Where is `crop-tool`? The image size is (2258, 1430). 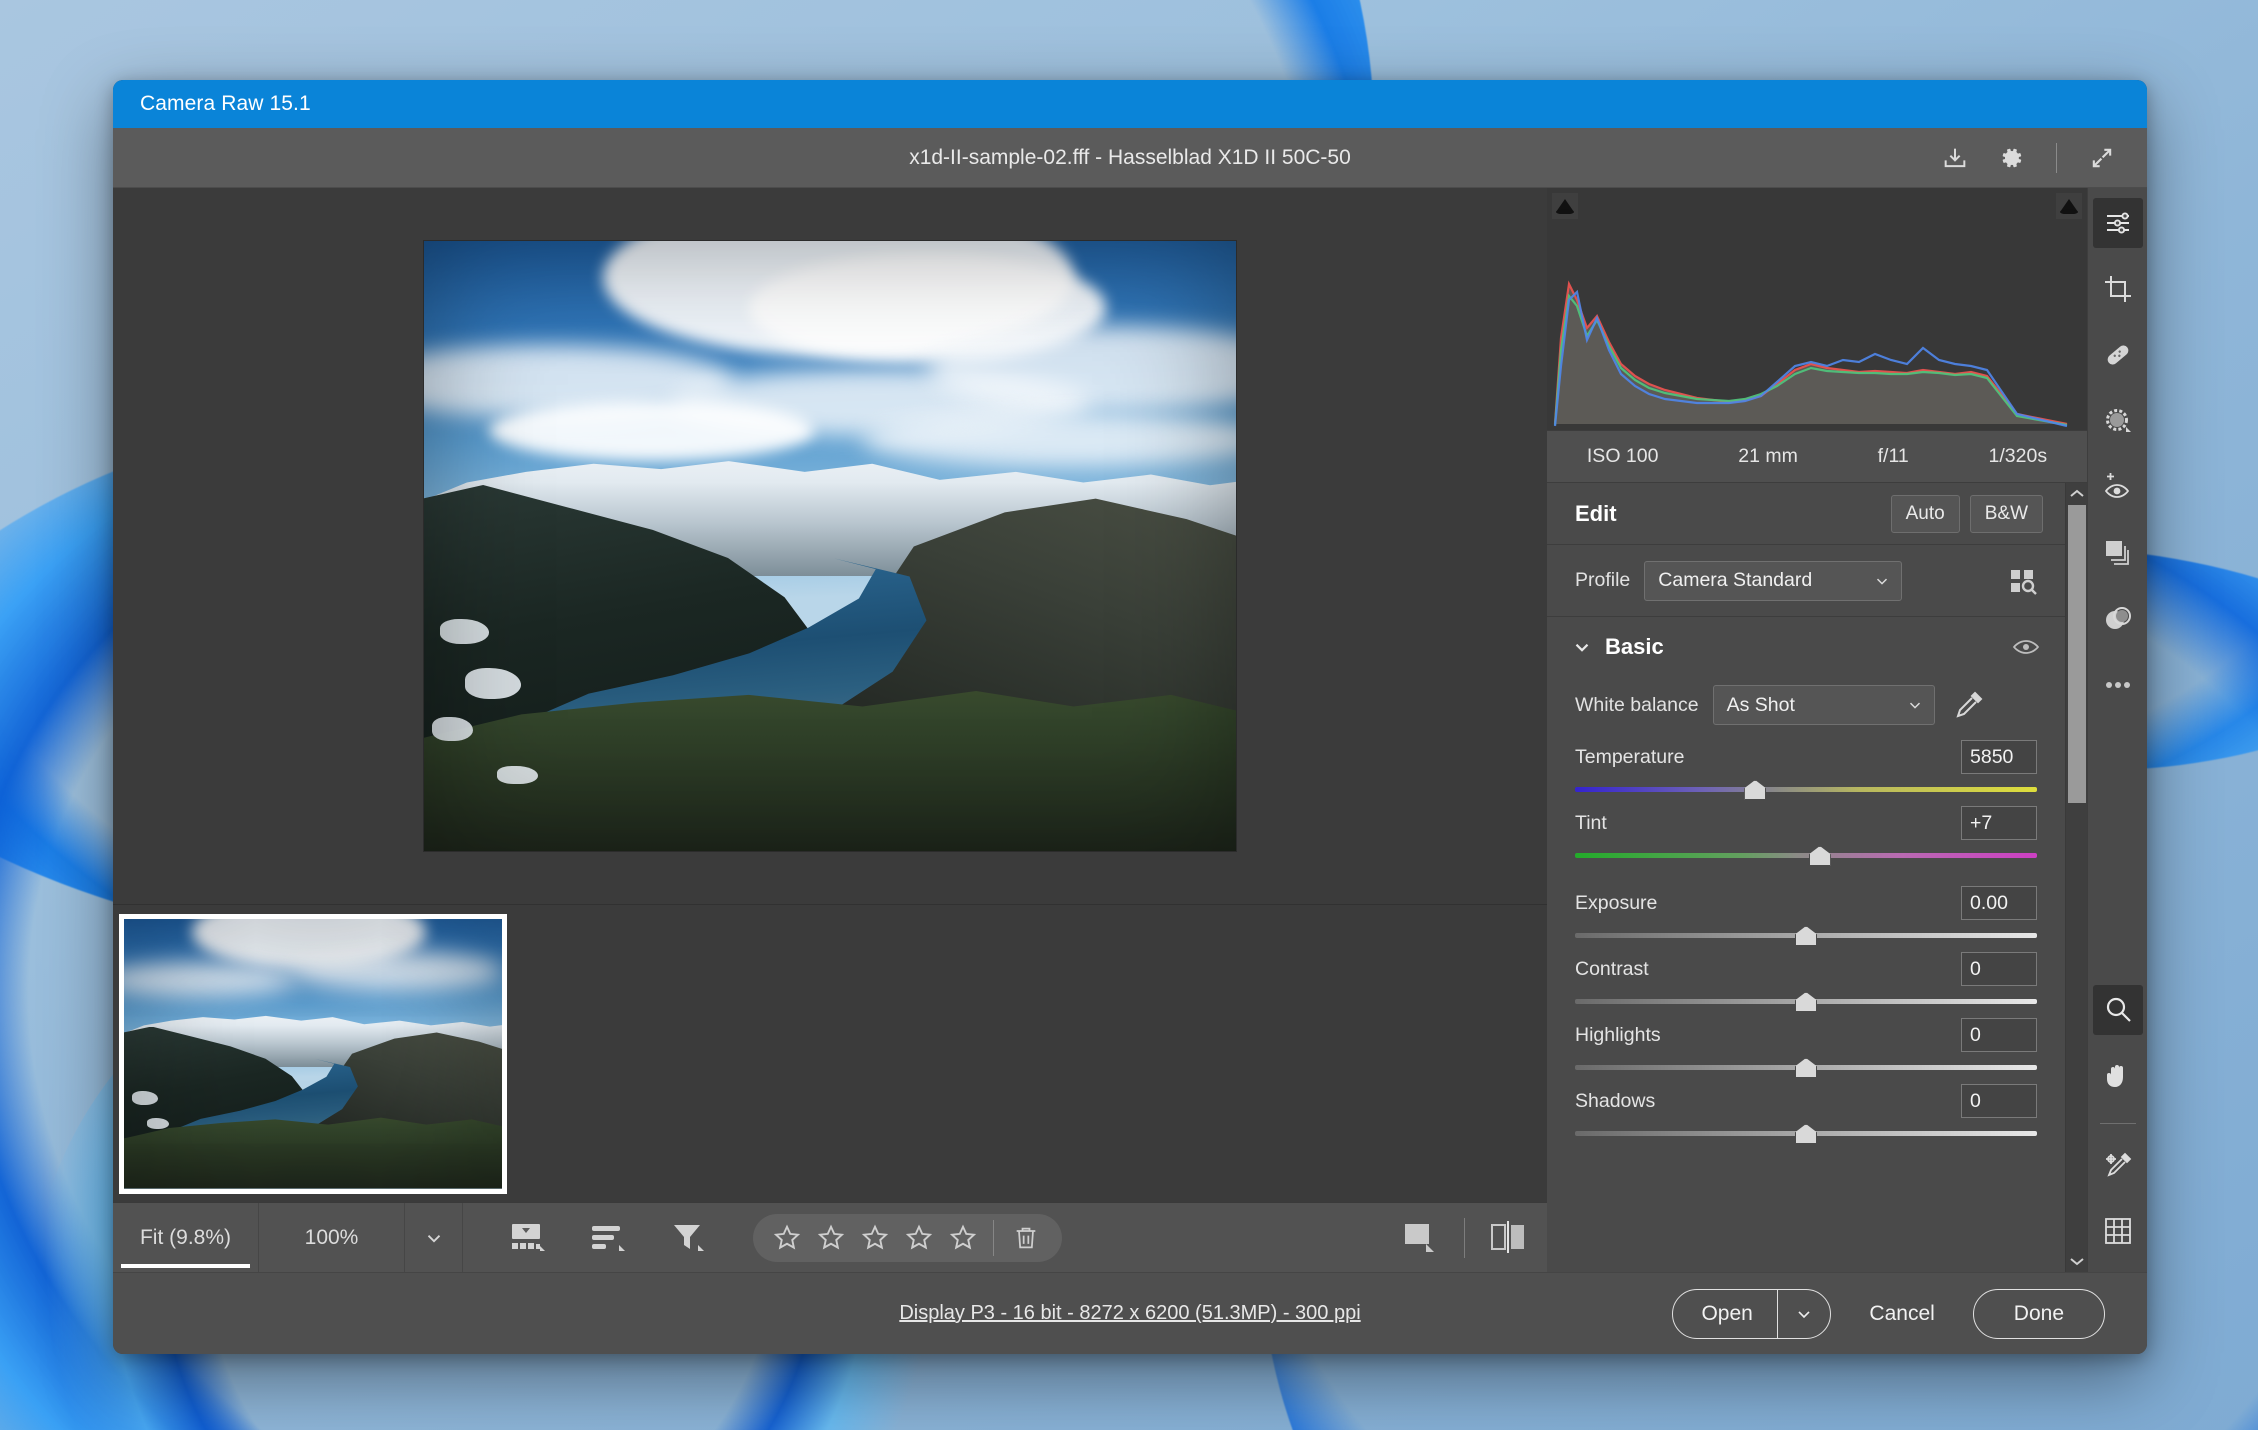
crop-tool is located at coordinates (2118, 289).